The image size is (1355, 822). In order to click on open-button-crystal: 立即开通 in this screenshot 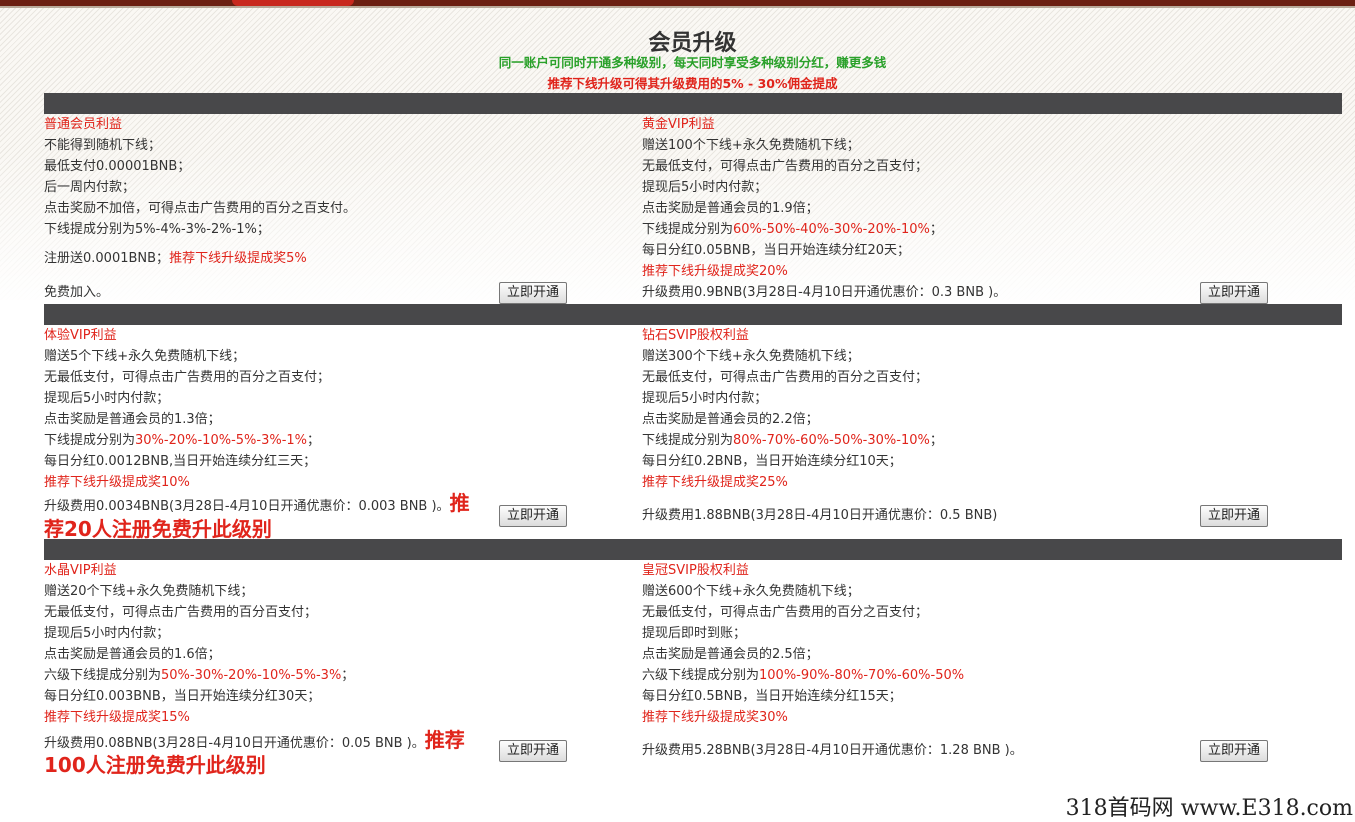, I will do `click(533, 751)`.